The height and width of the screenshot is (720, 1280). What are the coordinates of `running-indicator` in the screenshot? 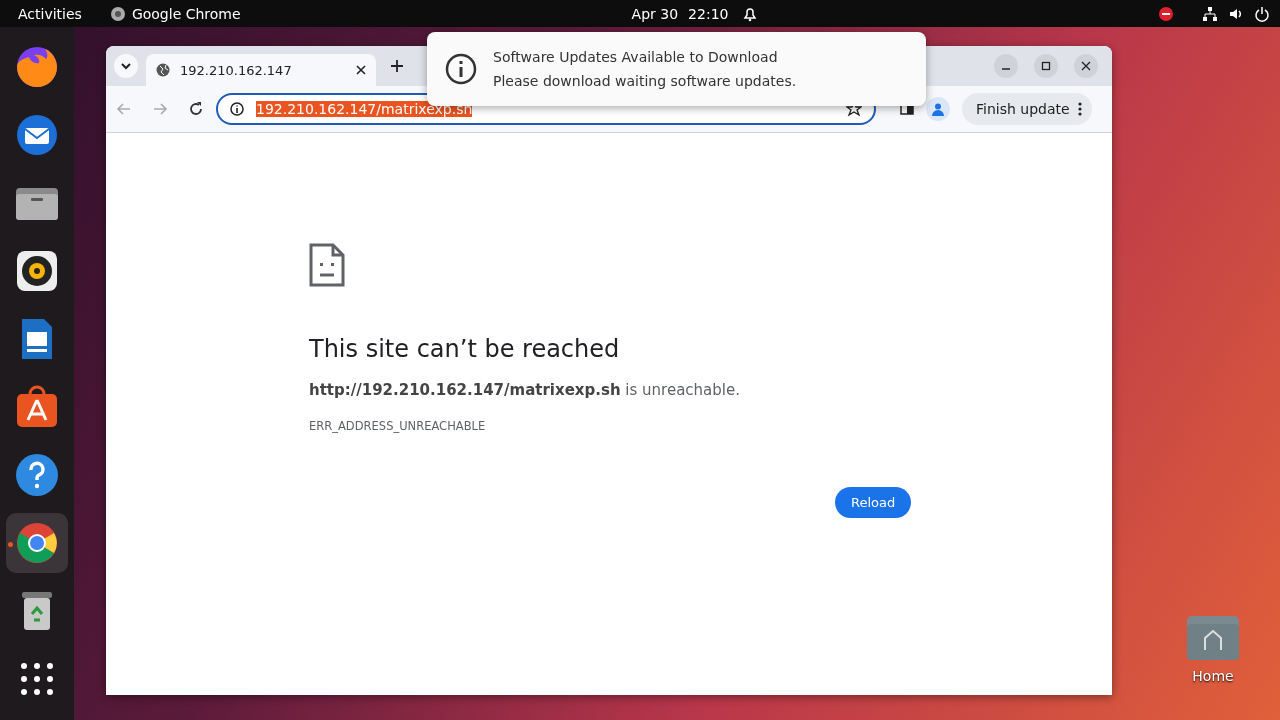 It's located at (10, 544).